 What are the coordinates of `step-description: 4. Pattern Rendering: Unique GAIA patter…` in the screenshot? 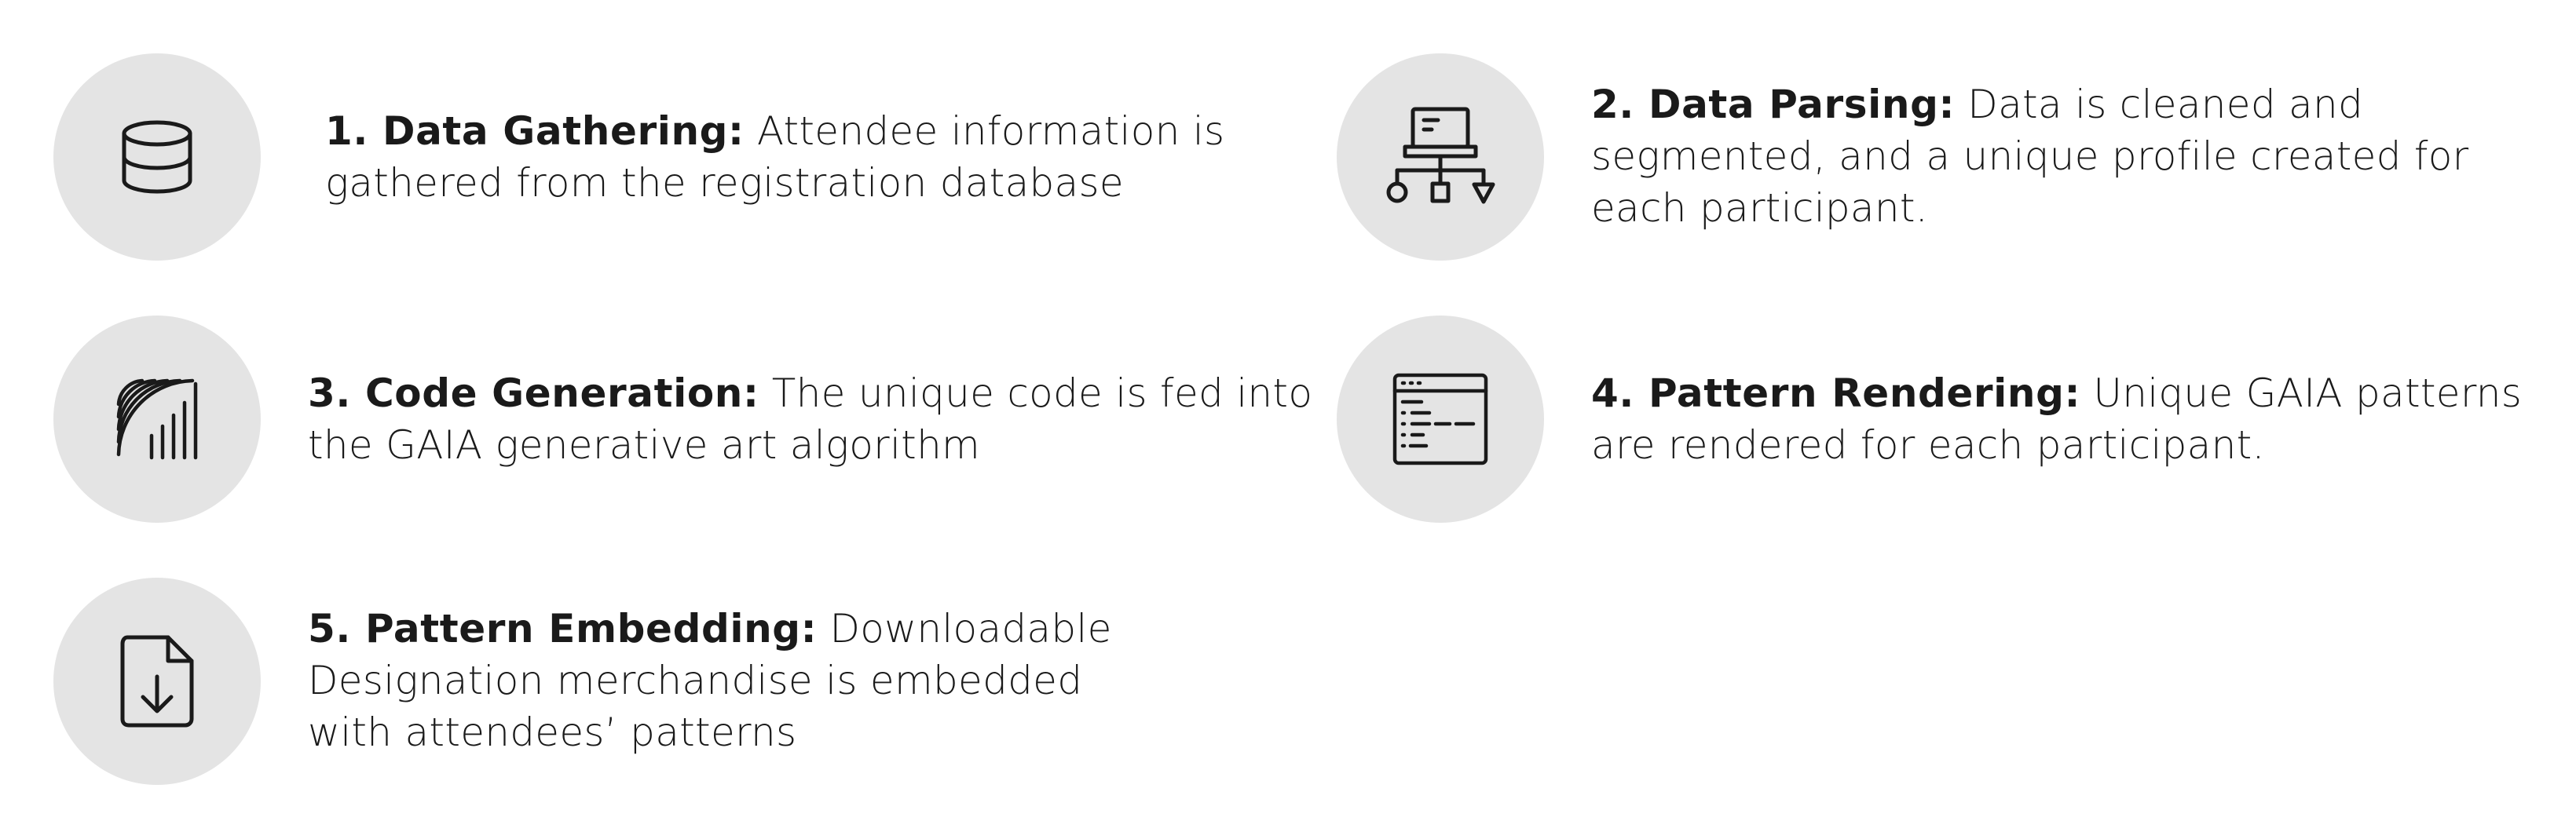 It's located at (2078, 419).